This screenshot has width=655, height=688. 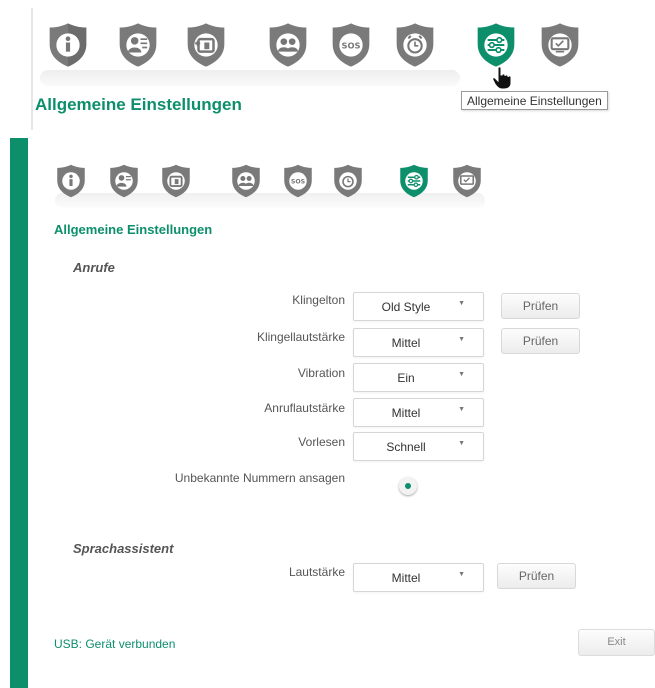 I want to click on vibration-select: Ein ▼, so click(x=418, y=377).